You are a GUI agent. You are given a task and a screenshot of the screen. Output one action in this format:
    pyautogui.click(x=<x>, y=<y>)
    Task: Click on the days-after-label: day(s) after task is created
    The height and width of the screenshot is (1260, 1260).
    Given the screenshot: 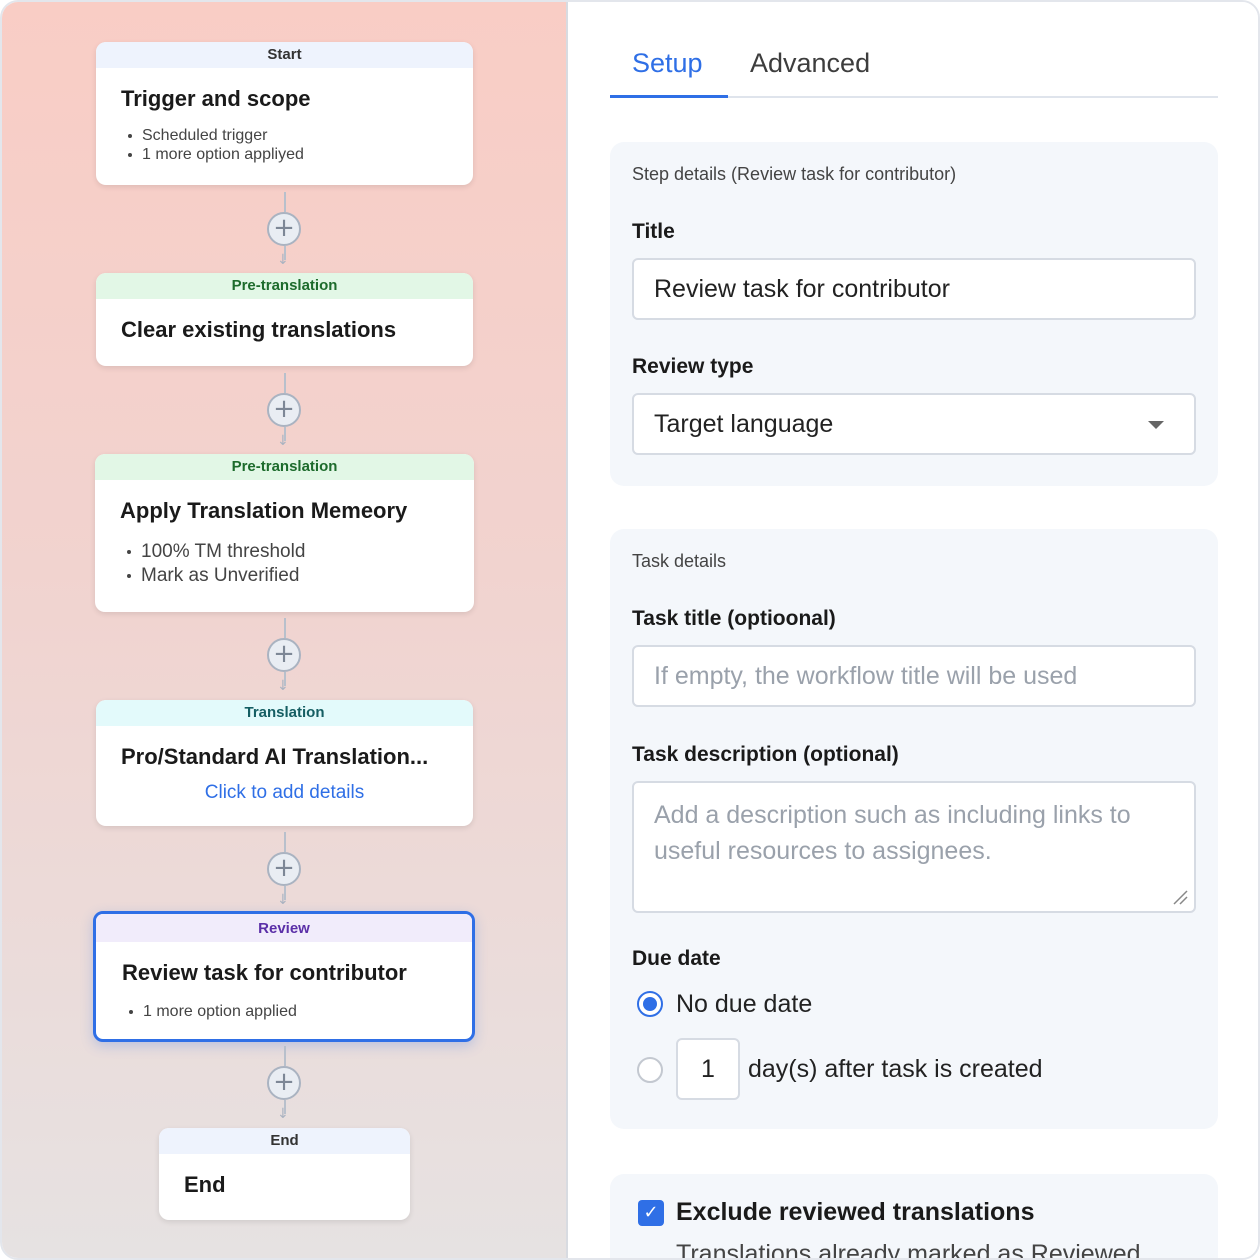 What is the action you would take?
    pyautogui.click(x=895, y=1069)
    